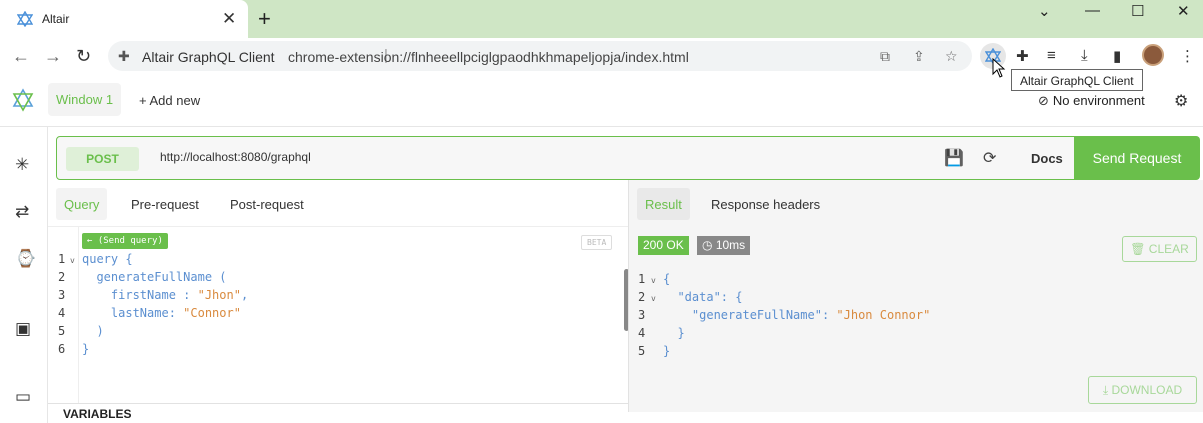  What do you see at coordinates (1077, 80) in the screenshot?
I see `extension-tooltip: Altair GraphQL Client` at bounding box center [1077, 80].